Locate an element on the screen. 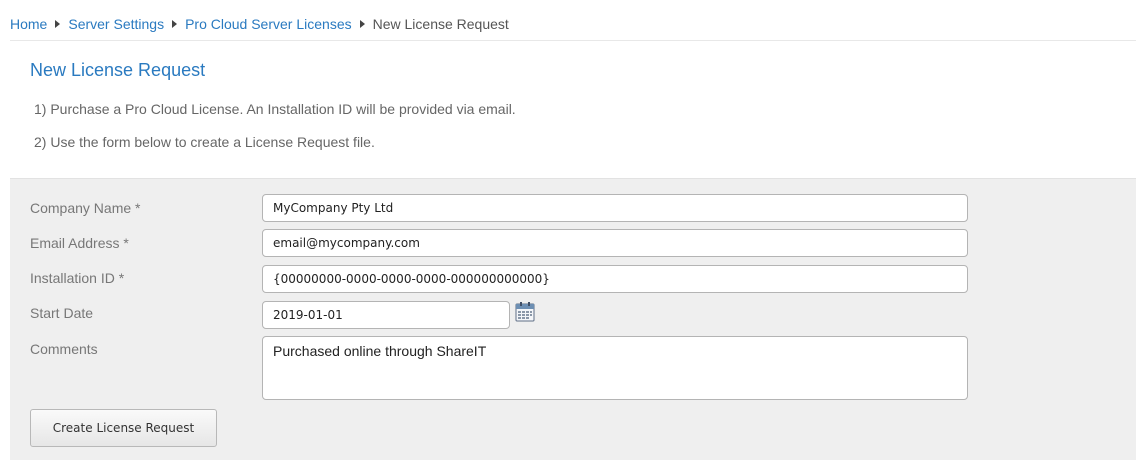 This screenshot has width=1136, height=460. page-title: New License Request is located at coordinates (118, 70).